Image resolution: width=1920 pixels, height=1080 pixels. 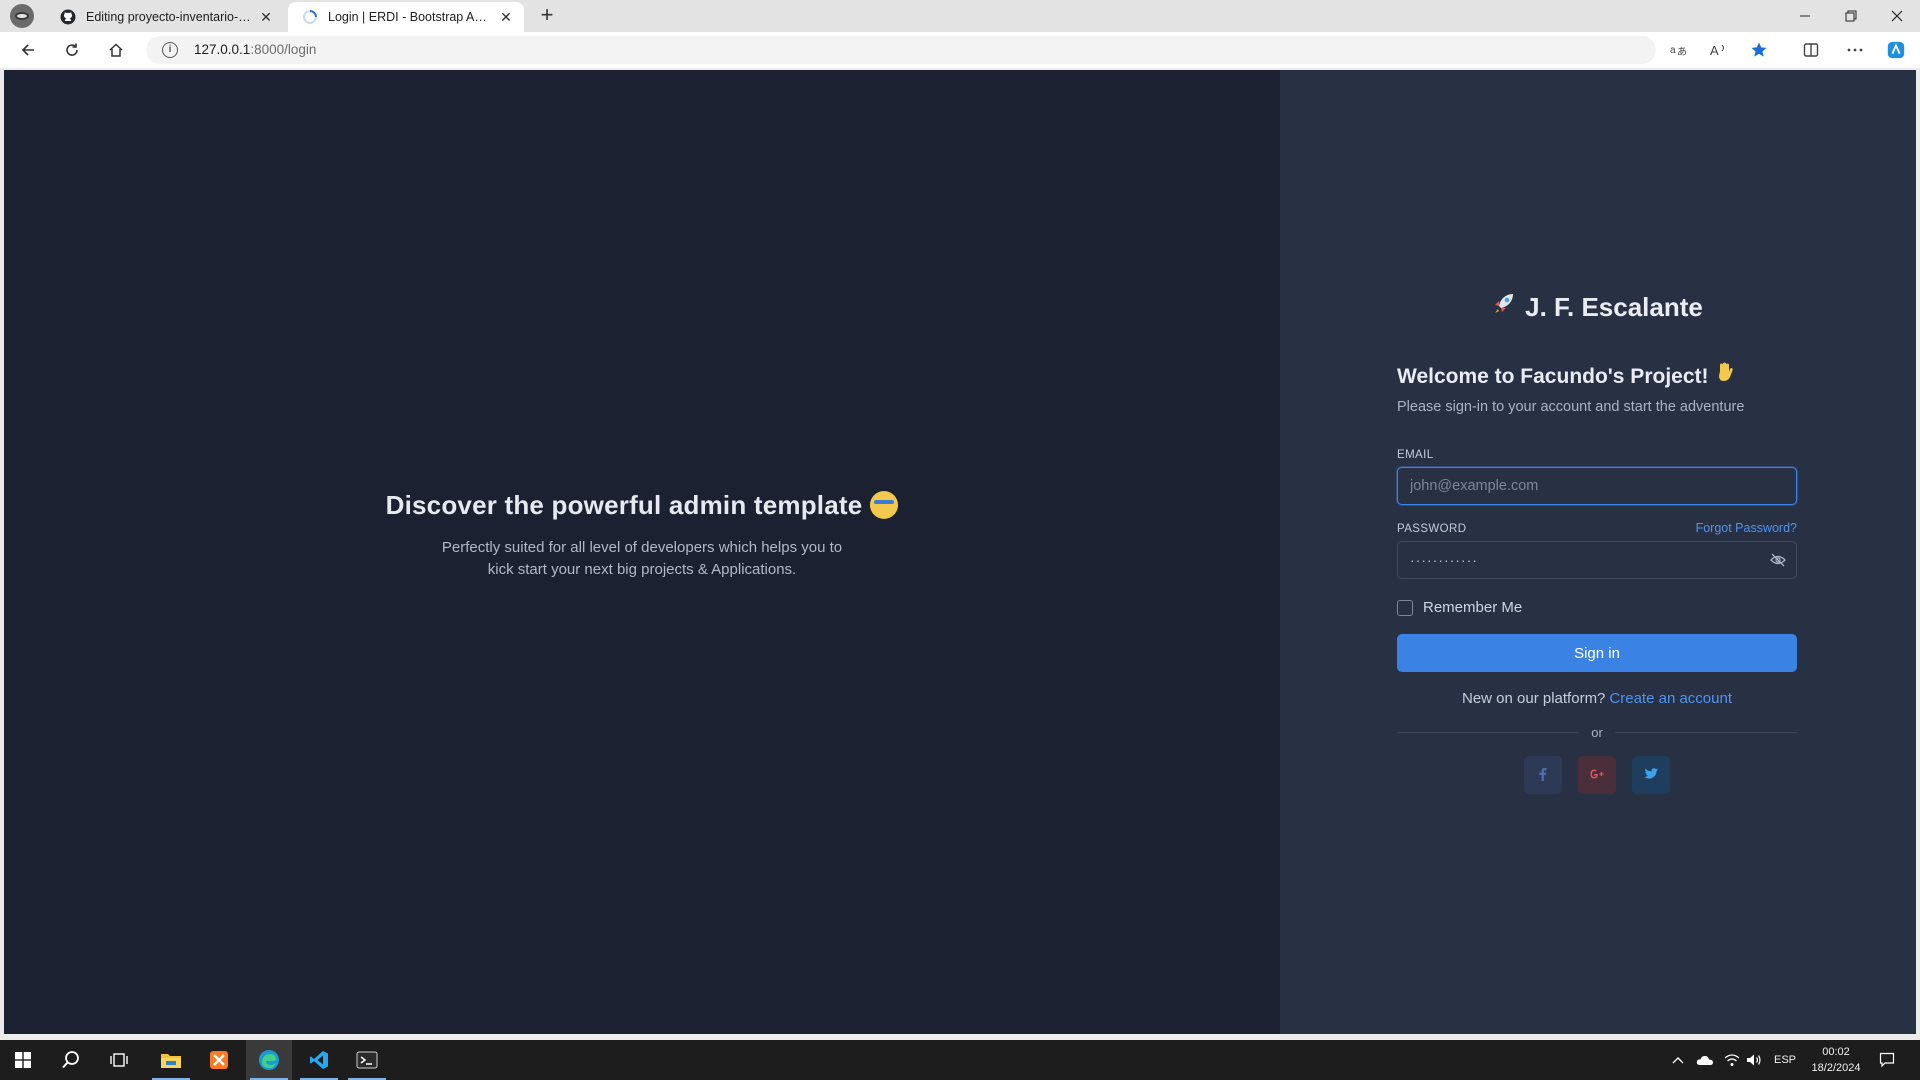 I want to click on copilot-icon, so click(x=1896, y=50).